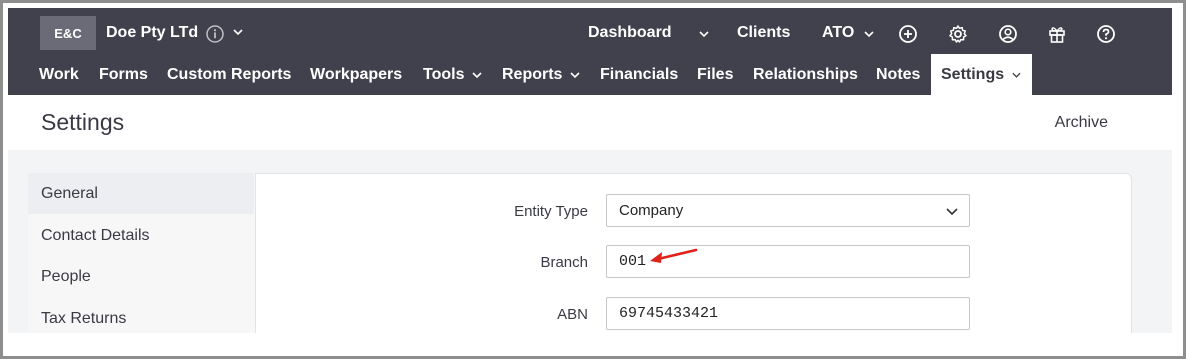 The image size is (1186, 359). Describe the element at coordinates (141, 276) in the screenshot. I see `side-item-people: People` at that location.